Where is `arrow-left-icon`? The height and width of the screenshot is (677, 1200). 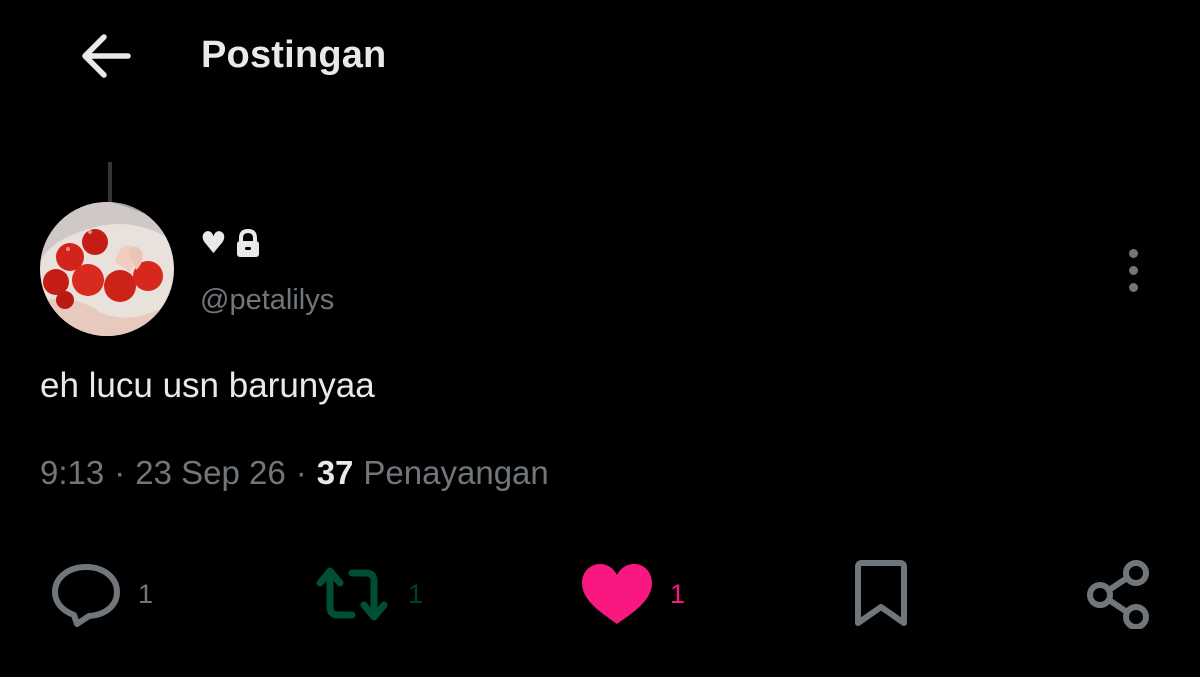
arrow-left-icon is located at coordinates (106, 56).